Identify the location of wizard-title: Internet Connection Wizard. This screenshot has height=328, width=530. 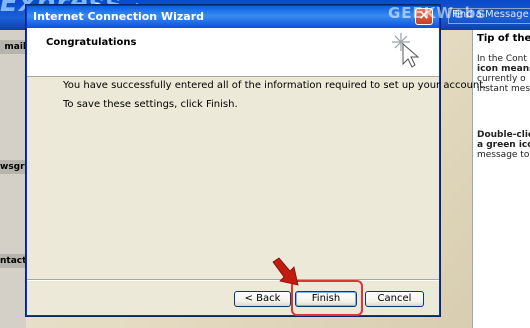
(118, 16).